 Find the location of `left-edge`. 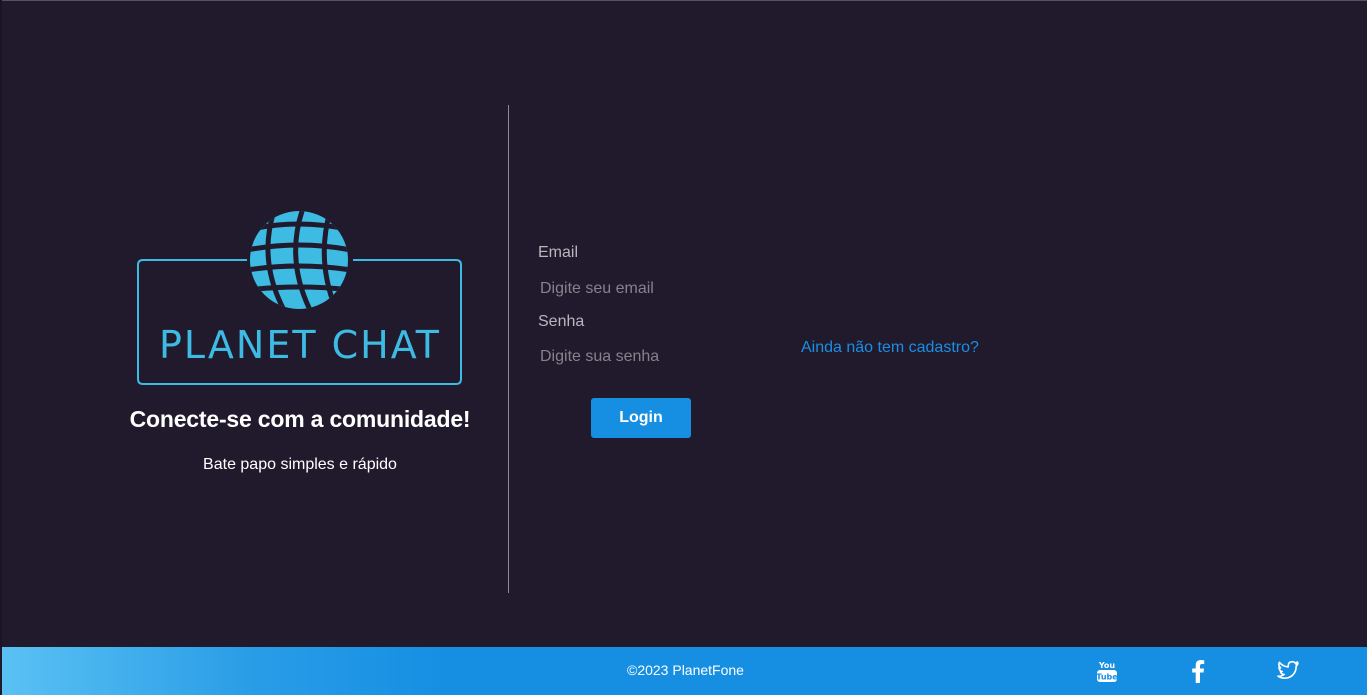

left-edge is located at coordinates (1, 323).